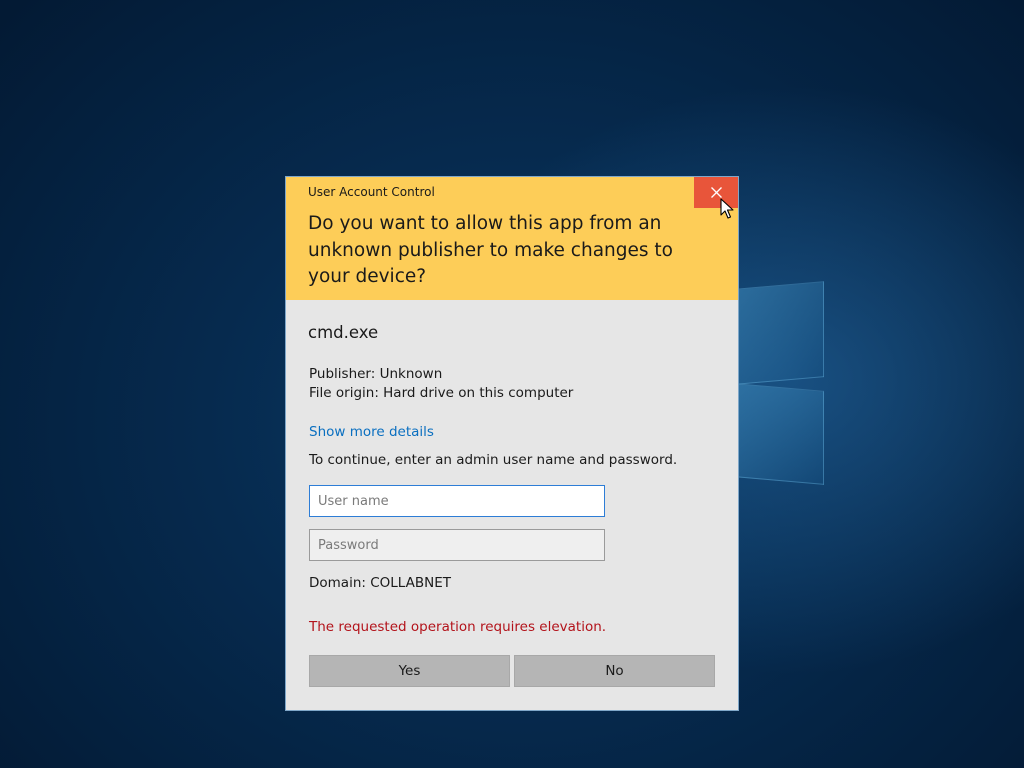 The width and height of the screenshot is (1024, 768). What do you see at coordinates (614, 671) in the screenshot?
I see `no-button: No` at bounding box center [614, 671].